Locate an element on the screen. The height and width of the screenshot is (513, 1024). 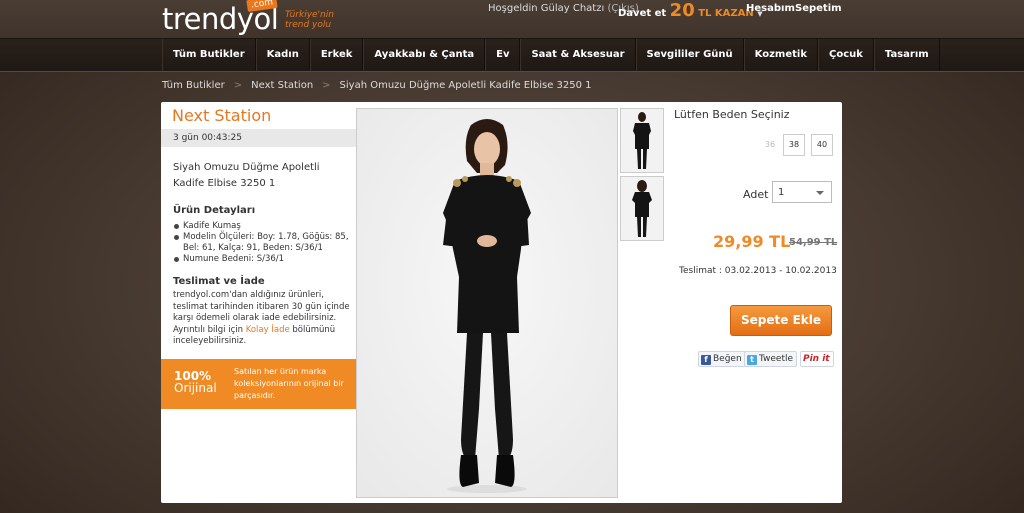
nav-item-women: Kadın is located at coordinates (282, 55).